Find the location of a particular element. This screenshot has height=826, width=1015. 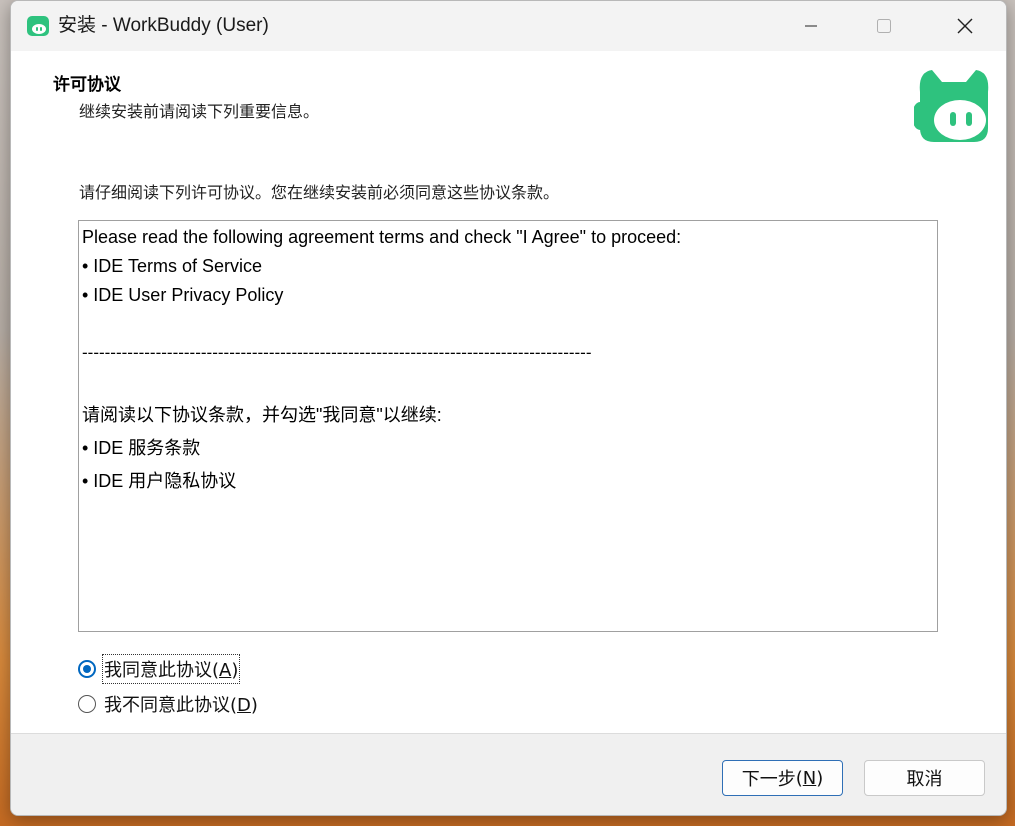

agree-radio-option: 我同意此协议(A) is located at coordinates (159, 669).